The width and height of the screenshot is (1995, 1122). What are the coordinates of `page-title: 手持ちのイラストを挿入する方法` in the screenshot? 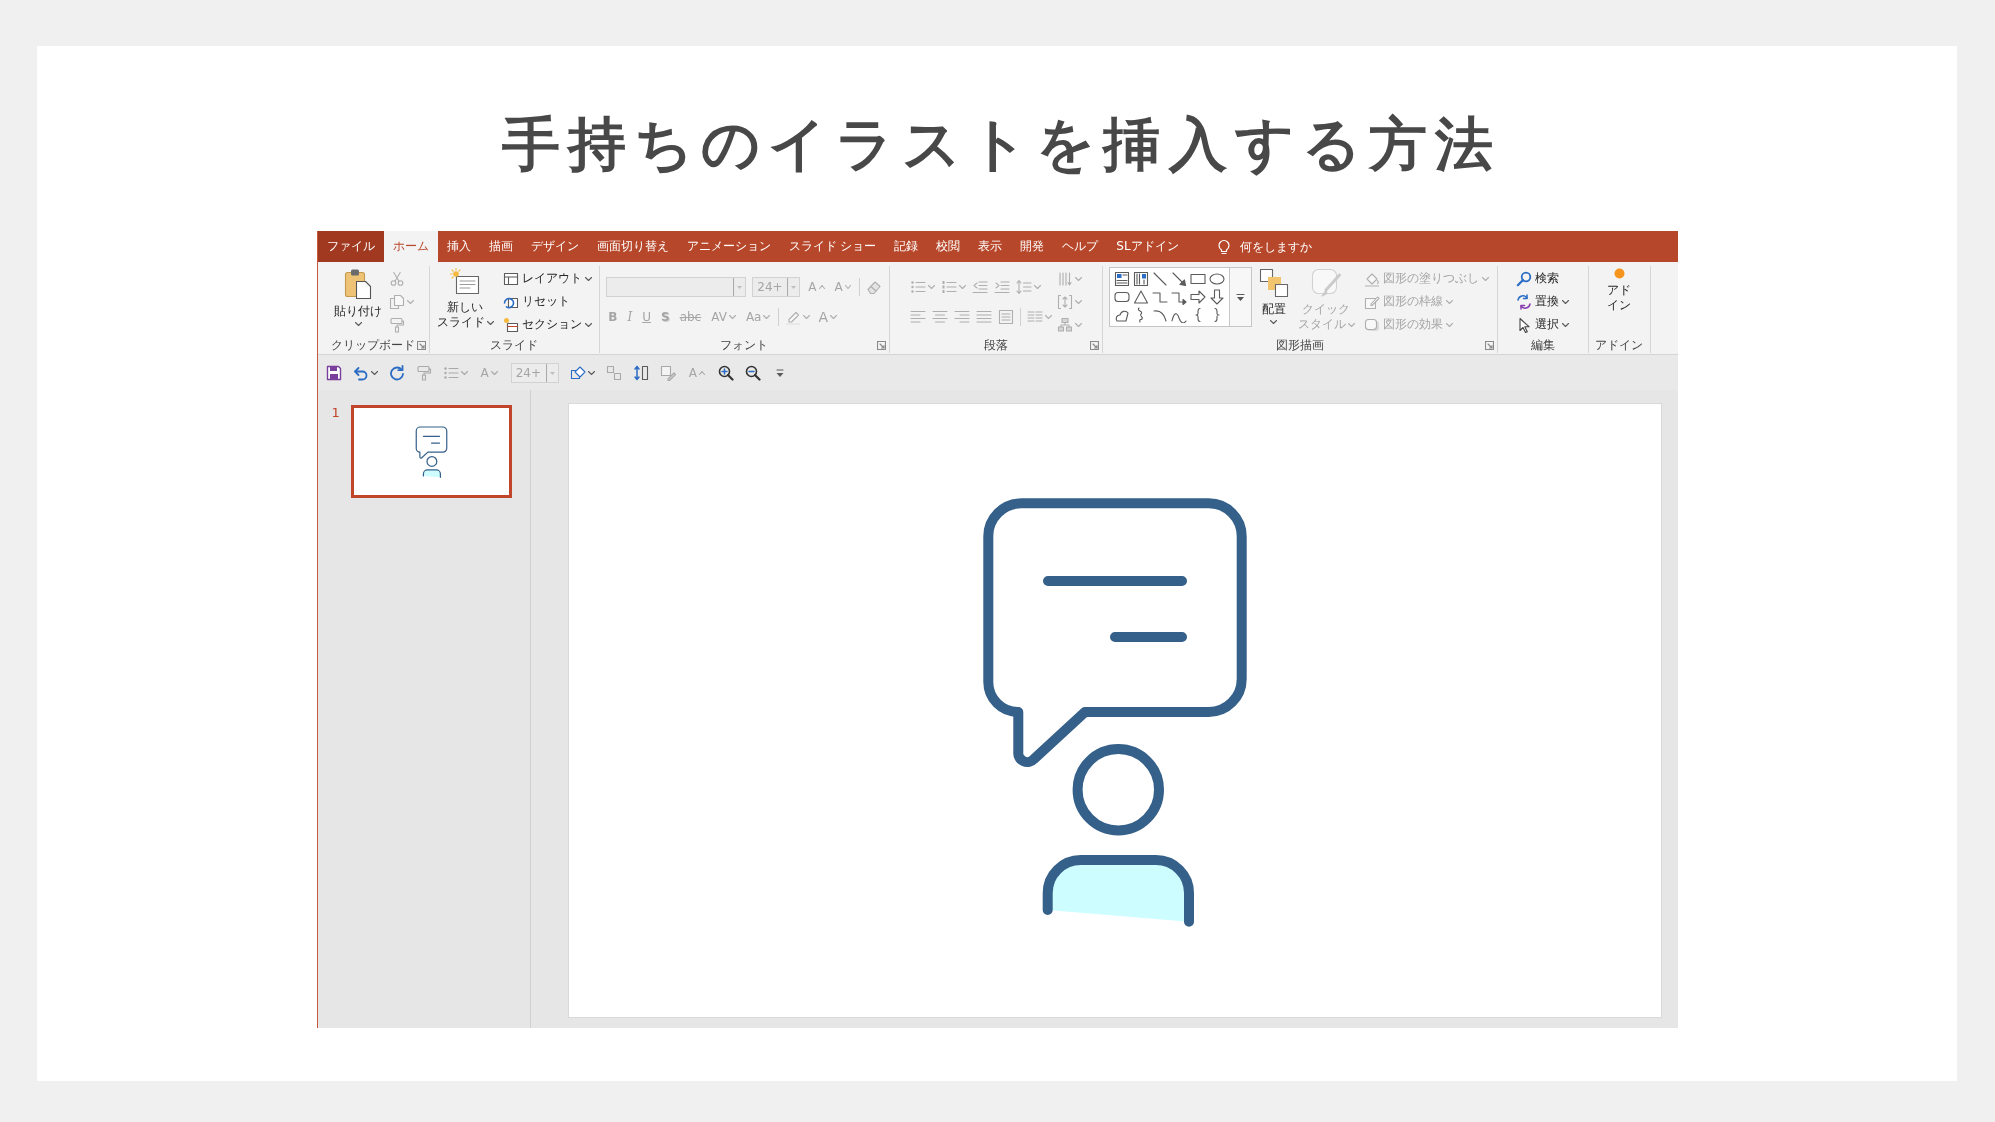 It's located at (1000, 144).